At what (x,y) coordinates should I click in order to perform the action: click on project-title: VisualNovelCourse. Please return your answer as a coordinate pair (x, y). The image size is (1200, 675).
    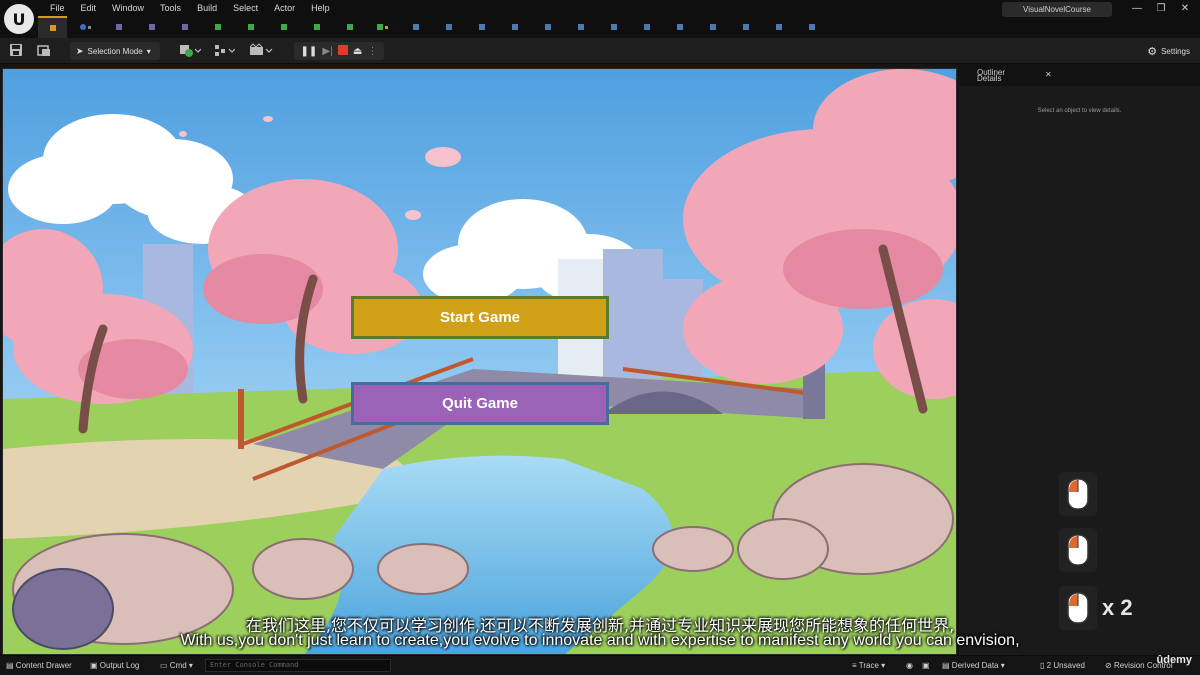
    Looking at the image, I should click on (1057, 9).